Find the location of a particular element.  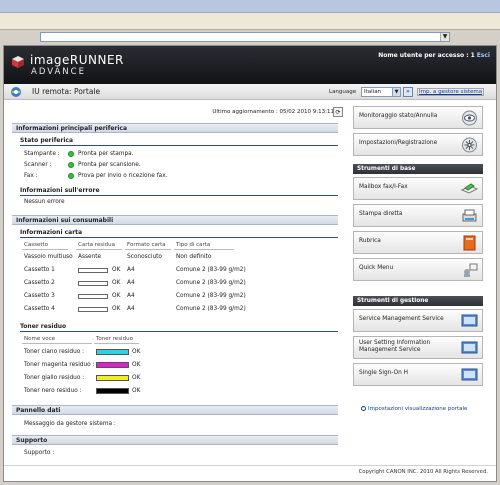

paper-row-name: Vassoio multiuso is located at coordinates (48, 257).